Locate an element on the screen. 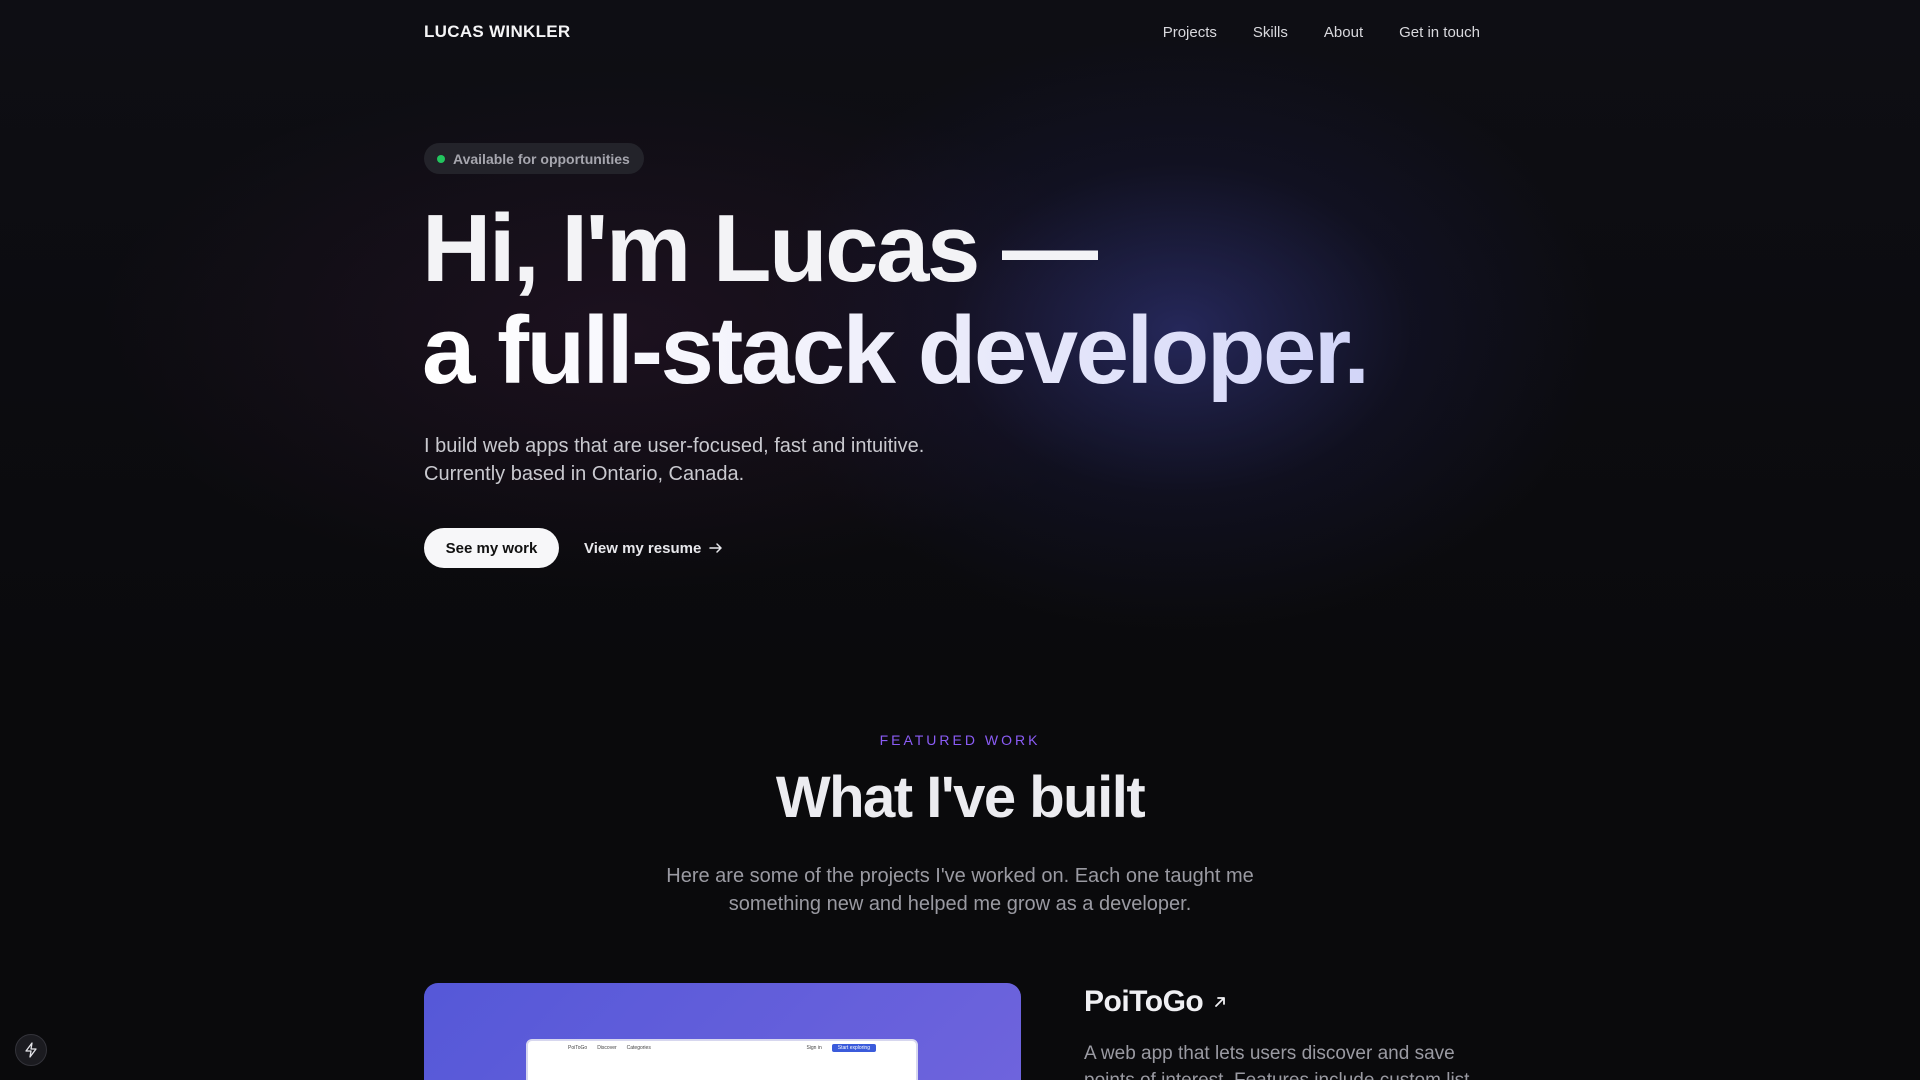 The height and width of the screenshot is (1080, 1920). brand-logo: LUCAS WINKLER is located at coordinates (497, 32).